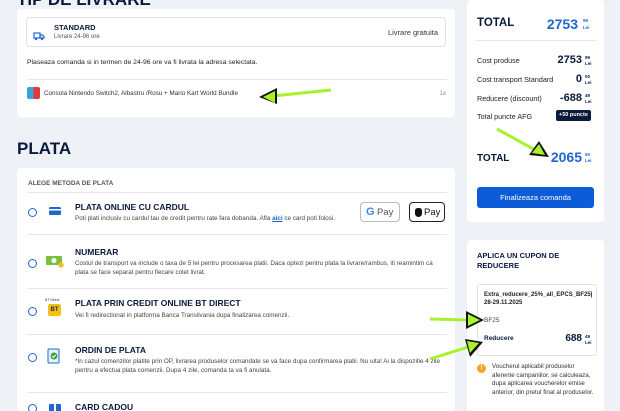 The image size is (620, 411). What do you see at coordinates (586, 27) in the screenshot?
I see `summary-total-currency: Lei` at bounding box center [586, 27].